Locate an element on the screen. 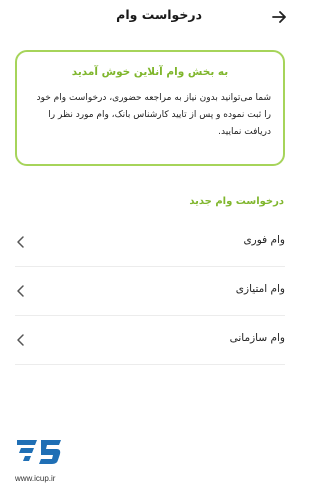 Image resolution: width=320 pixels, height=500 pixels. icup-logo-icon is located at coordinates (39, 452).